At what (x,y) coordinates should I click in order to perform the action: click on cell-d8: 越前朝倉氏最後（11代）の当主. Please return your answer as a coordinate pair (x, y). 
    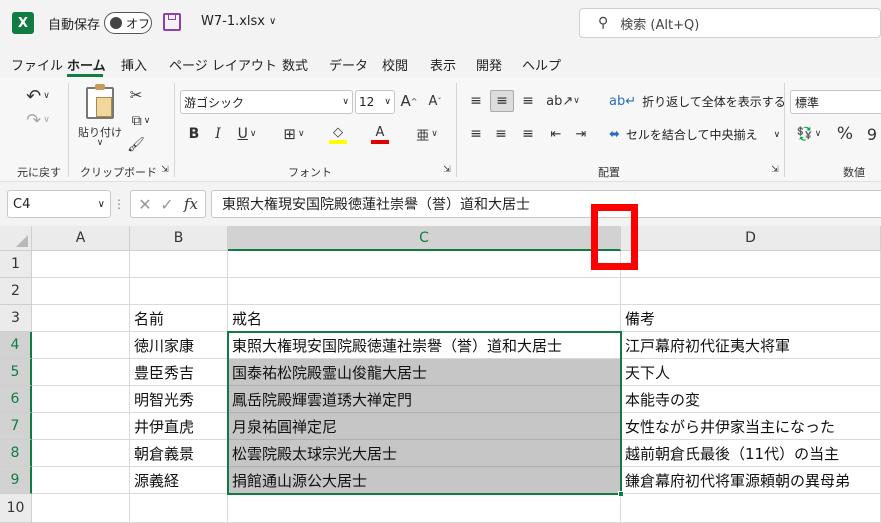
    Looking at the image, I should click on (751, 453).